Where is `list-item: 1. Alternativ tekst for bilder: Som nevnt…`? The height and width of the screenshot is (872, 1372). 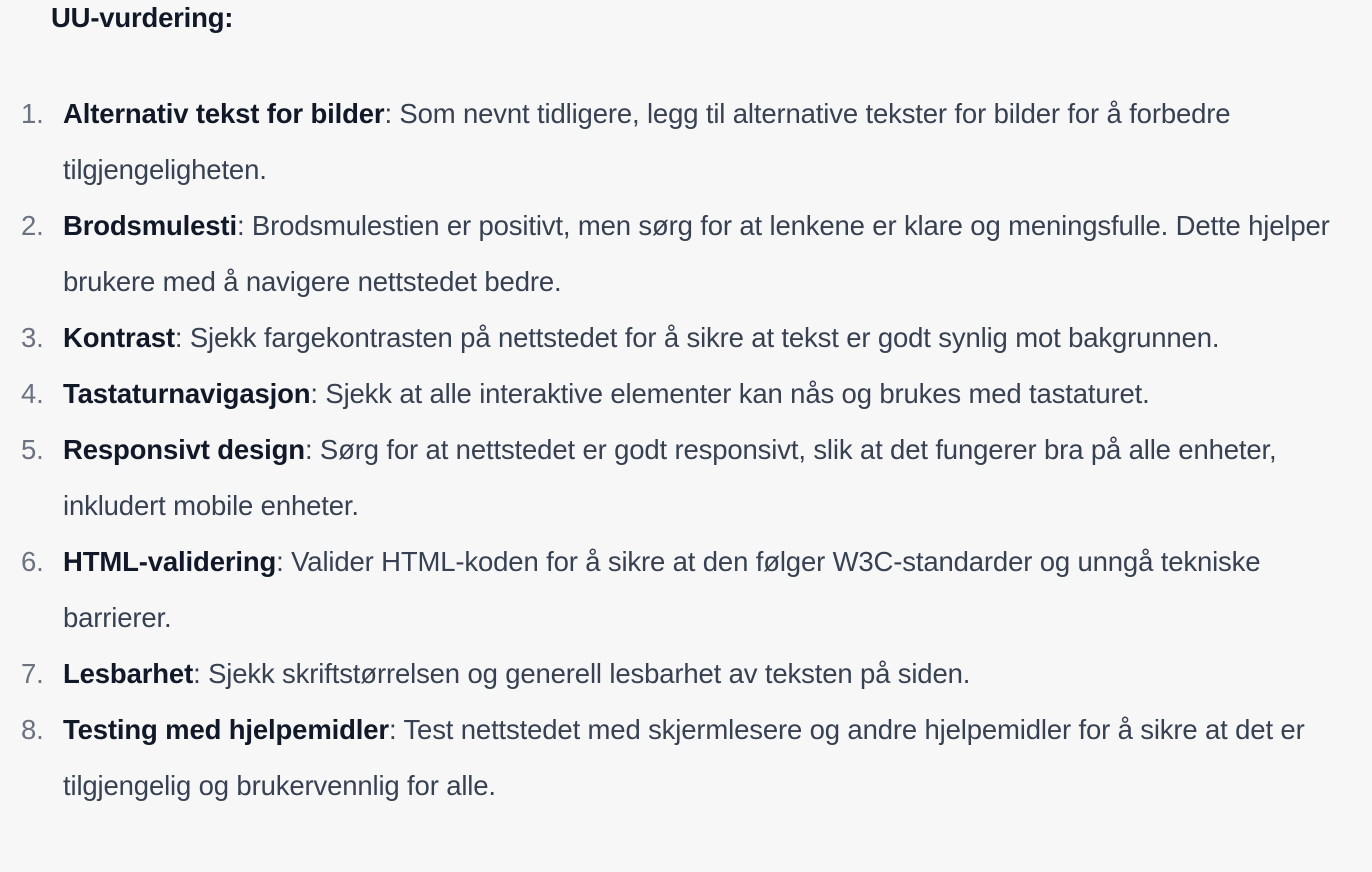
list-item: 1. Alternativ tekst for bilder: Som nevnt… is located at coordinates (686, 142).